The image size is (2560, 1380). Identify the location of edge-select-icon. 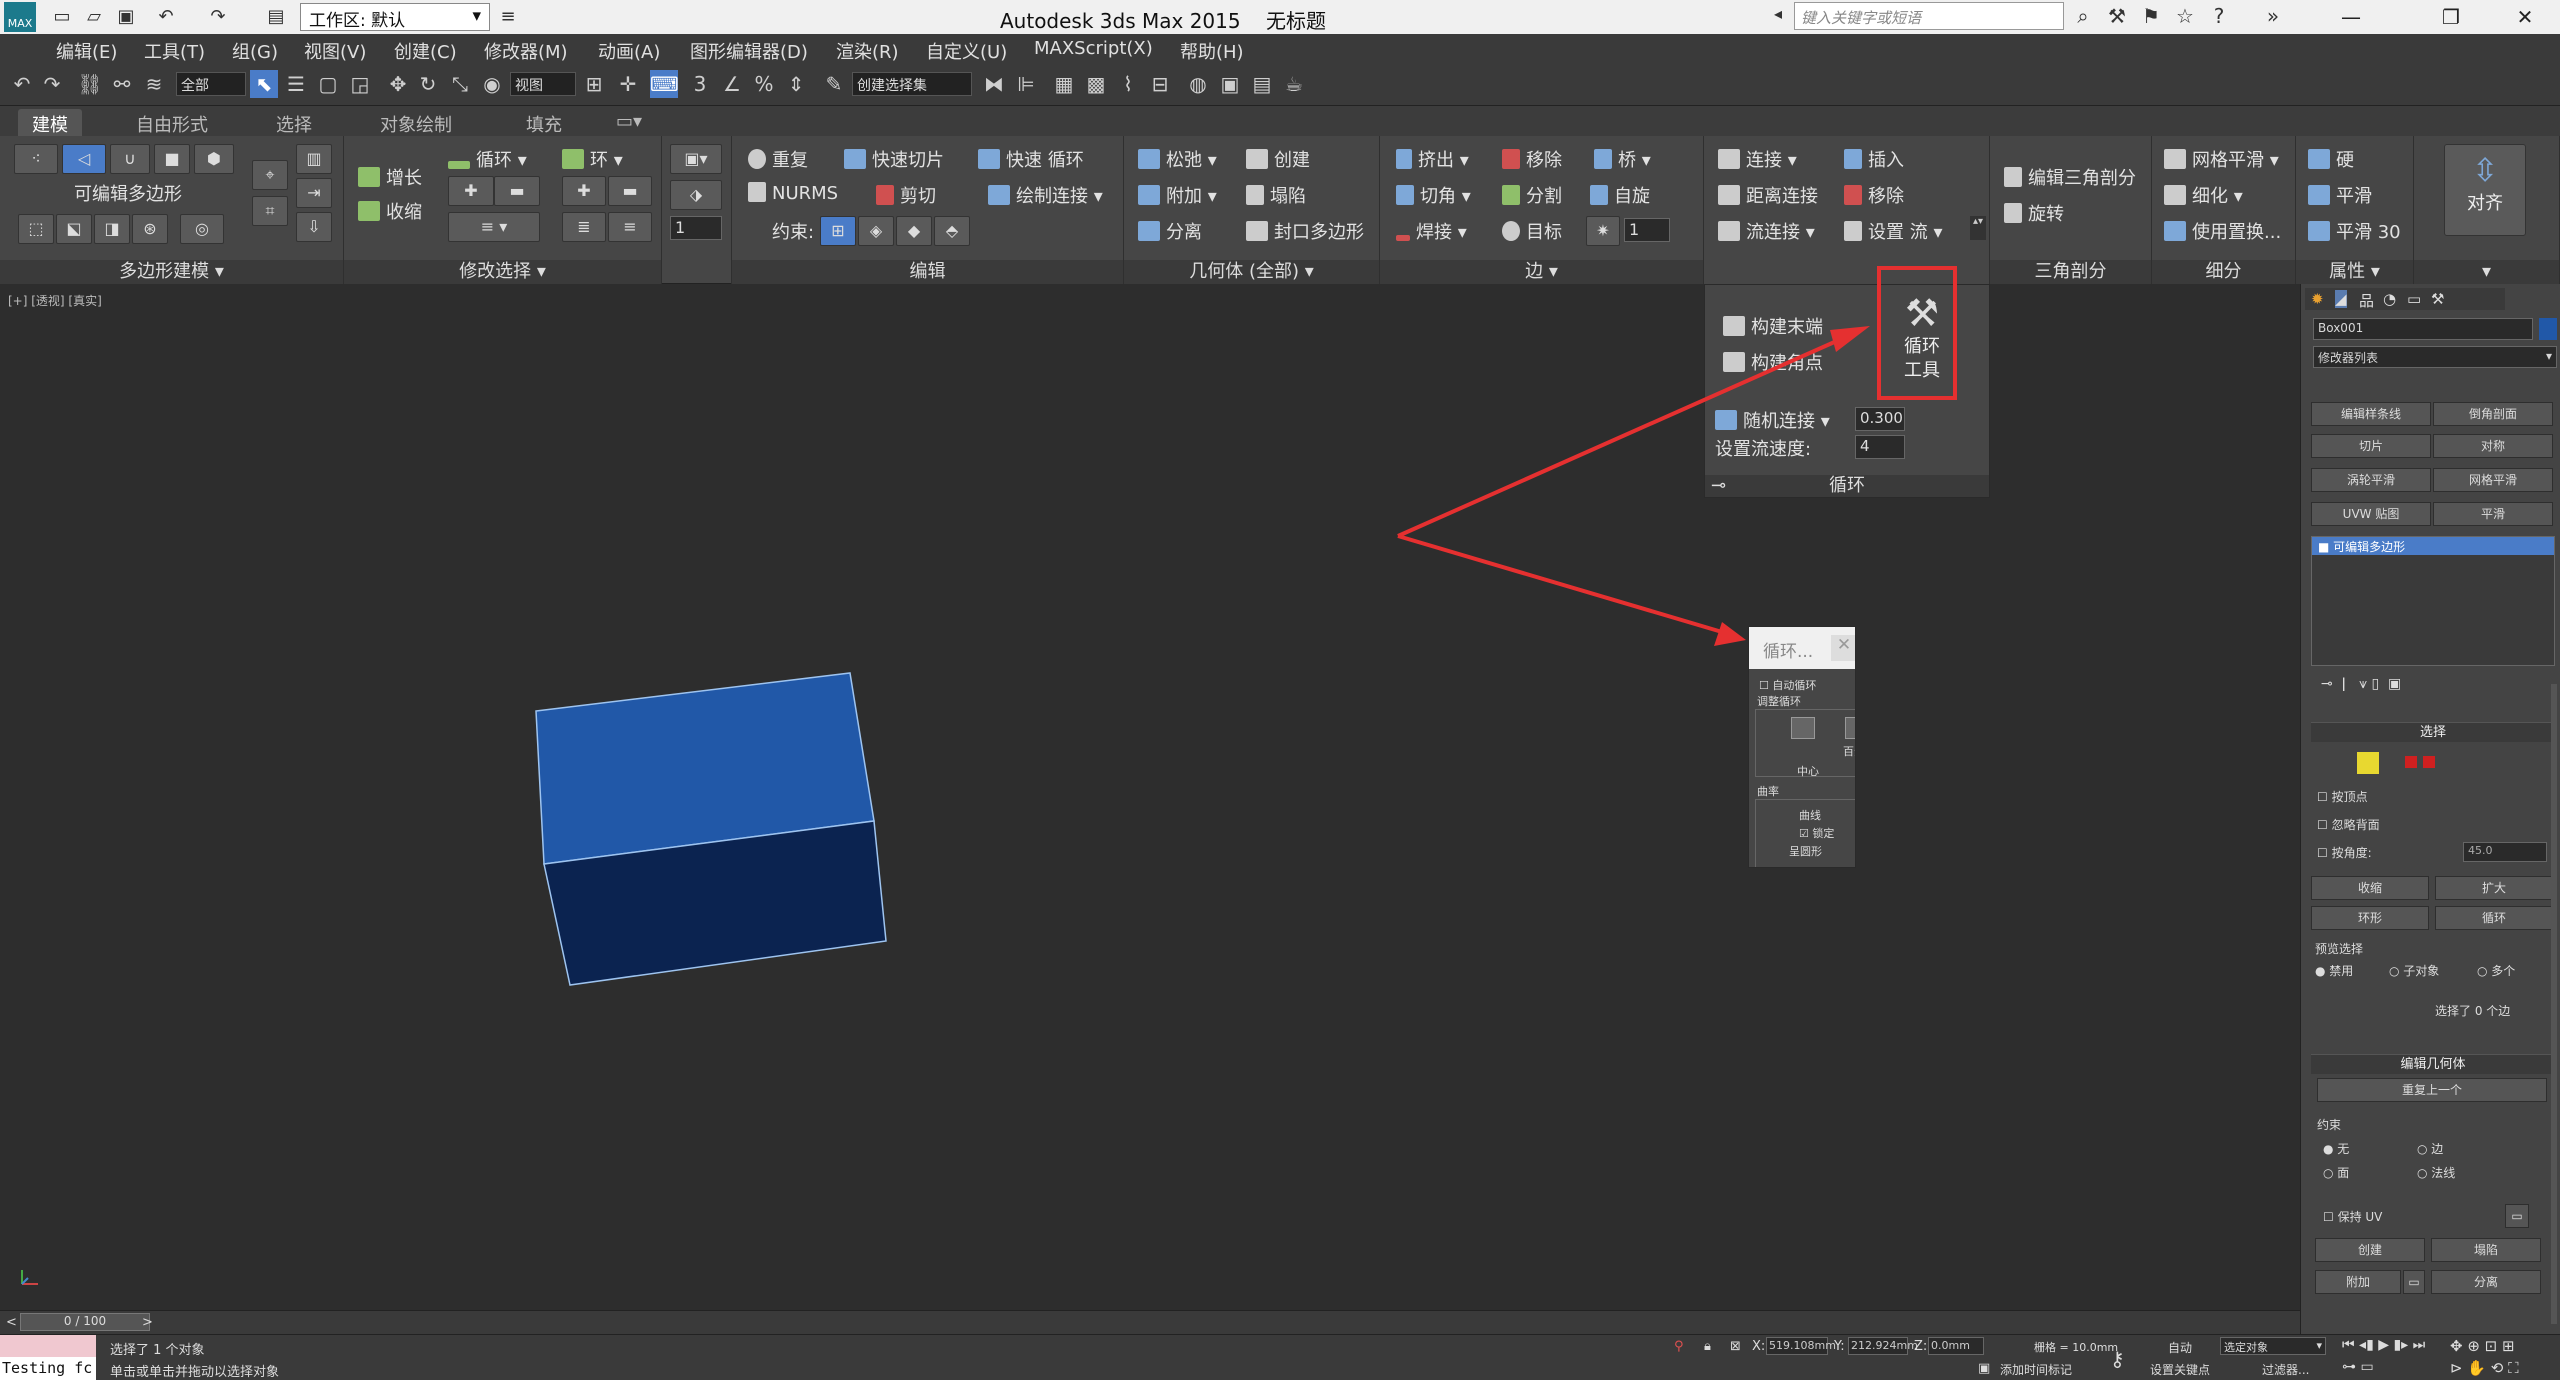
(2368, 763).